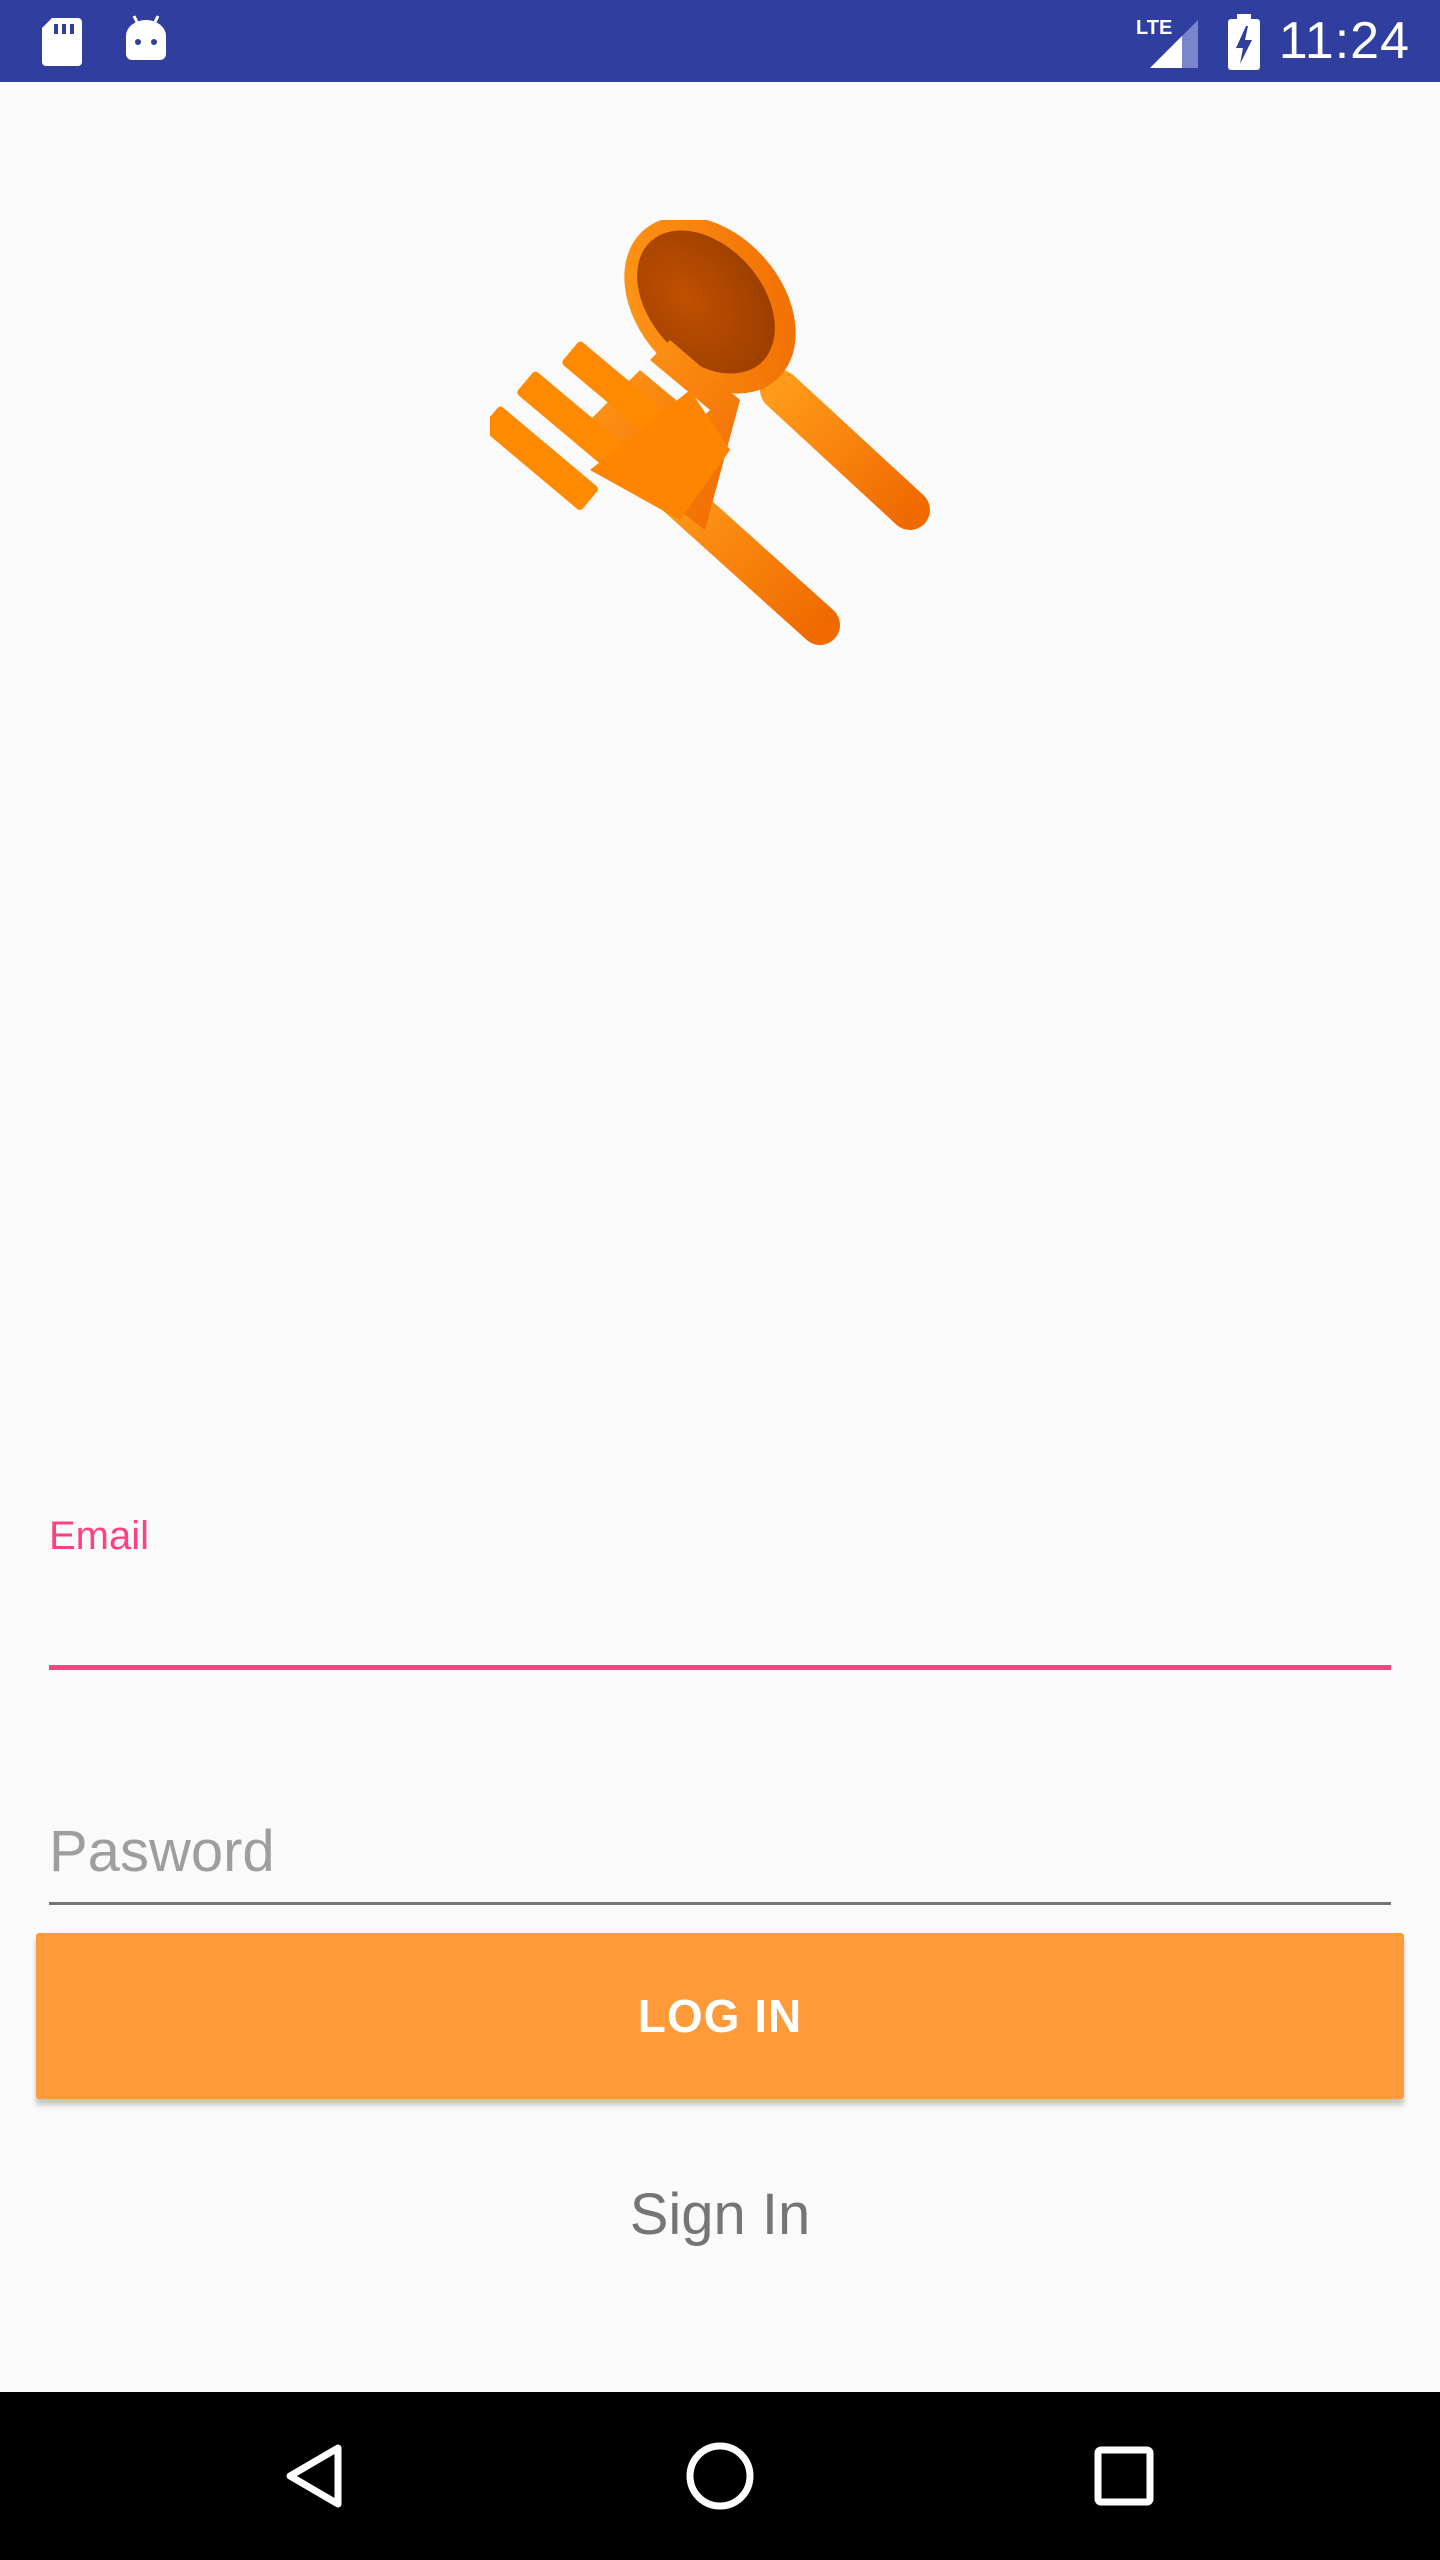  Describe the element at coordinates (1124, 2476) in the screenshot. I see `recents-icon` at that location.